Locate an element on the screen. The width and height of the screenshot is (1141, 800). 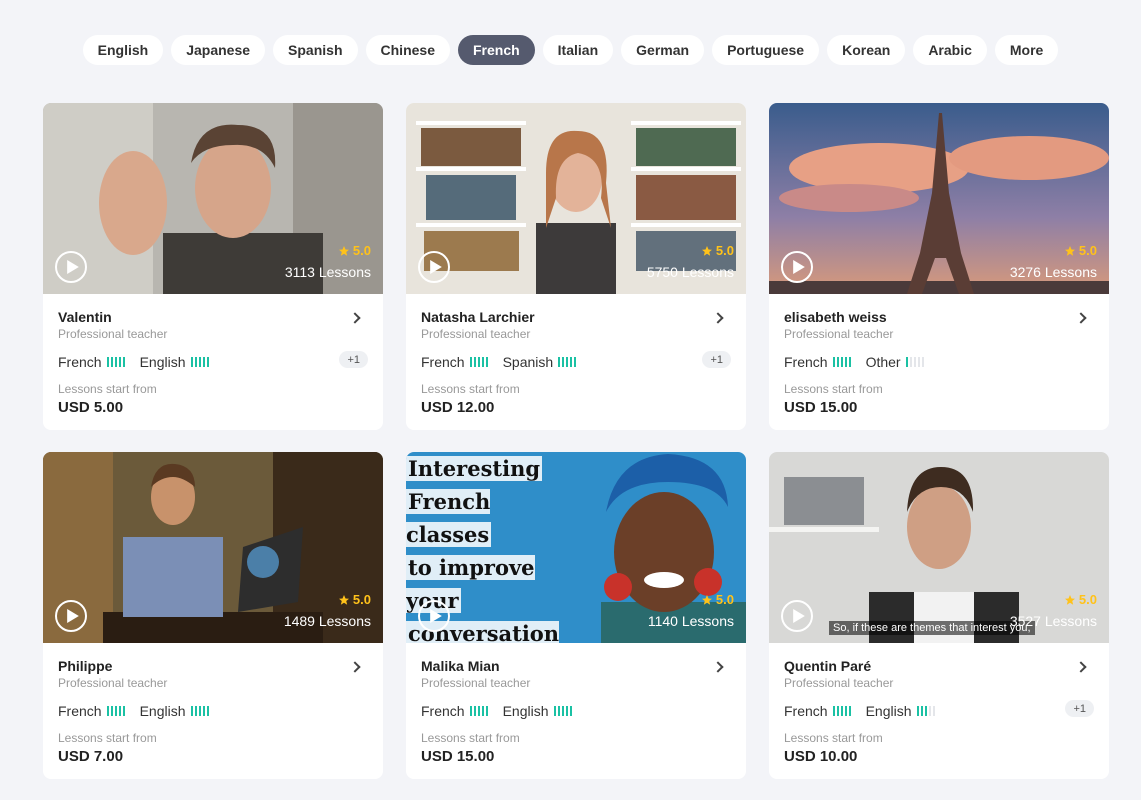
teacher-name: Malika Mian is located at coordinates (576, 666).